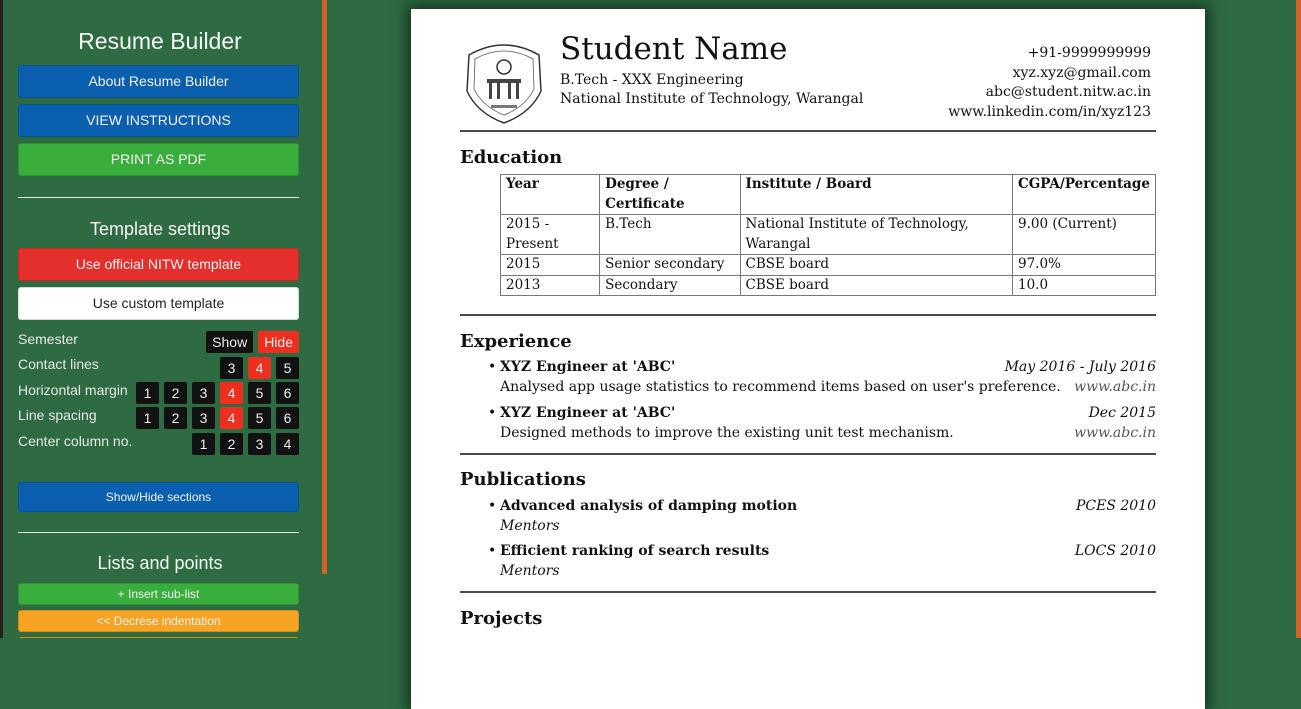 The width and height of the screenshot is (1301, 709). Describe the element at coordinates (158, 303) in the screenshot. I see `custom-template-button: Use custom template` at that location.